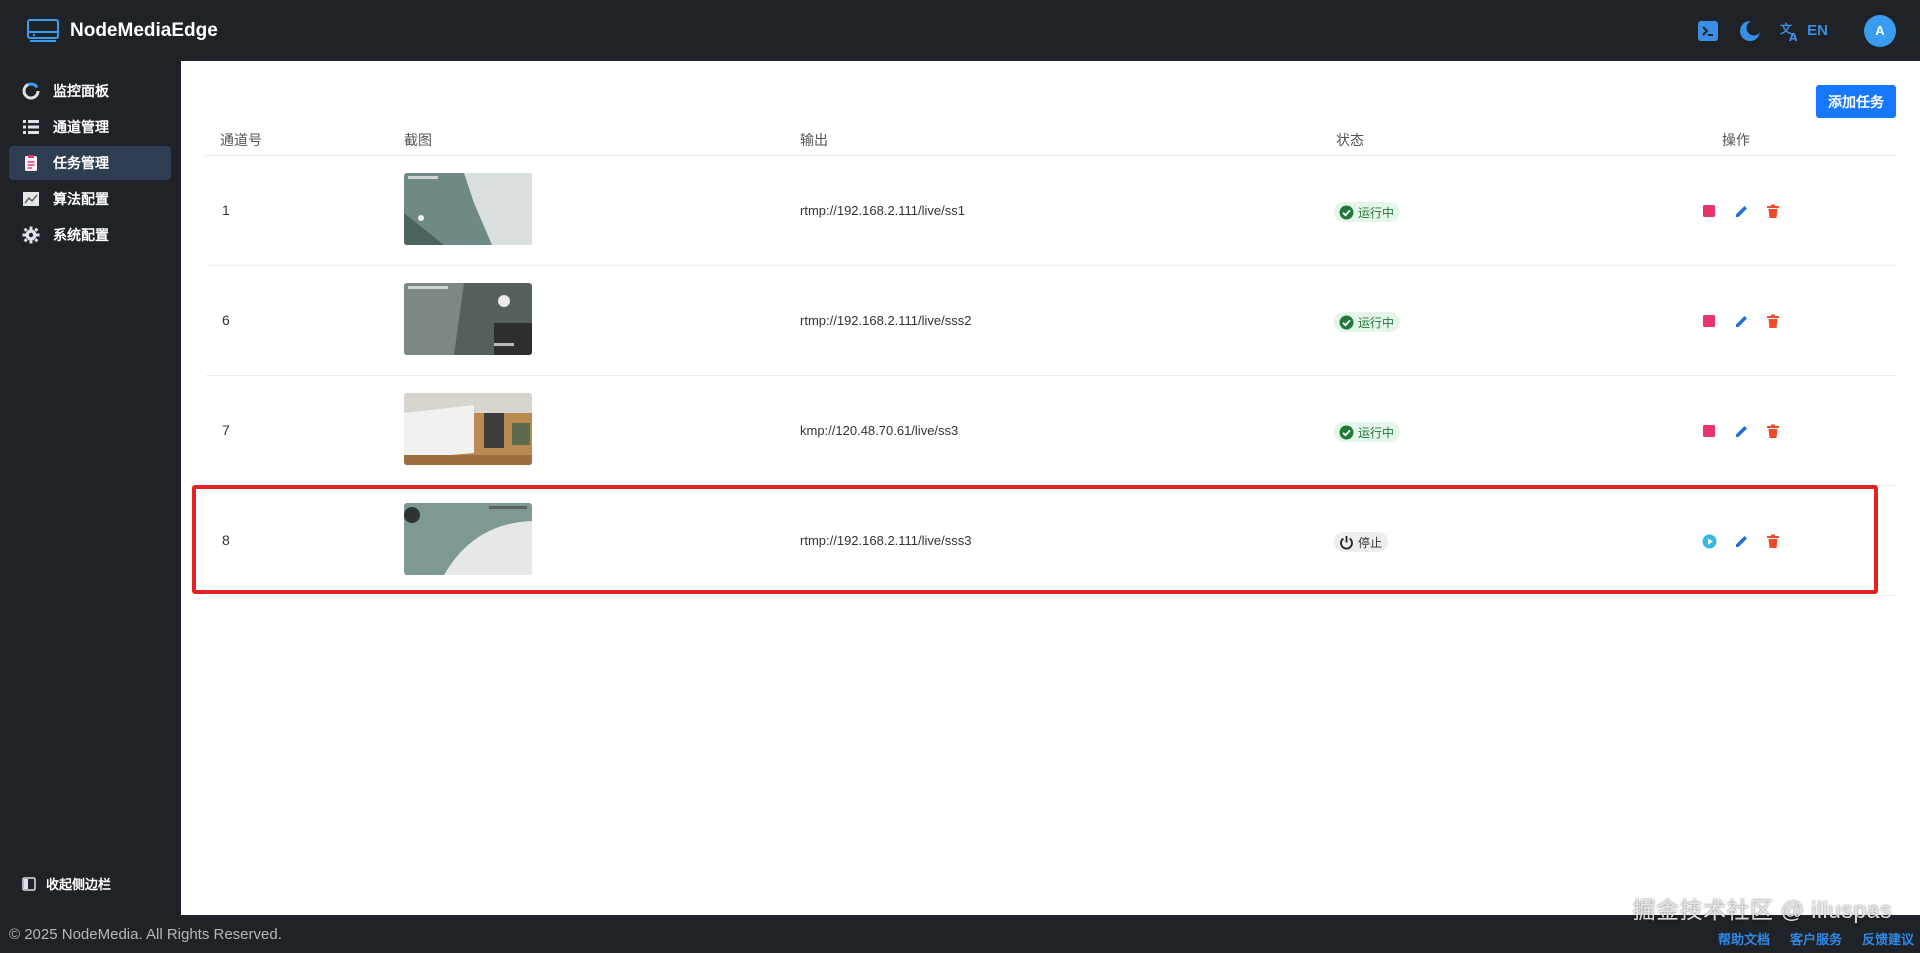  What do you see at coordinates (241, 140) in the screenshot?
I see `column-header-channel: 通道号` at bounding box center [241, 140].